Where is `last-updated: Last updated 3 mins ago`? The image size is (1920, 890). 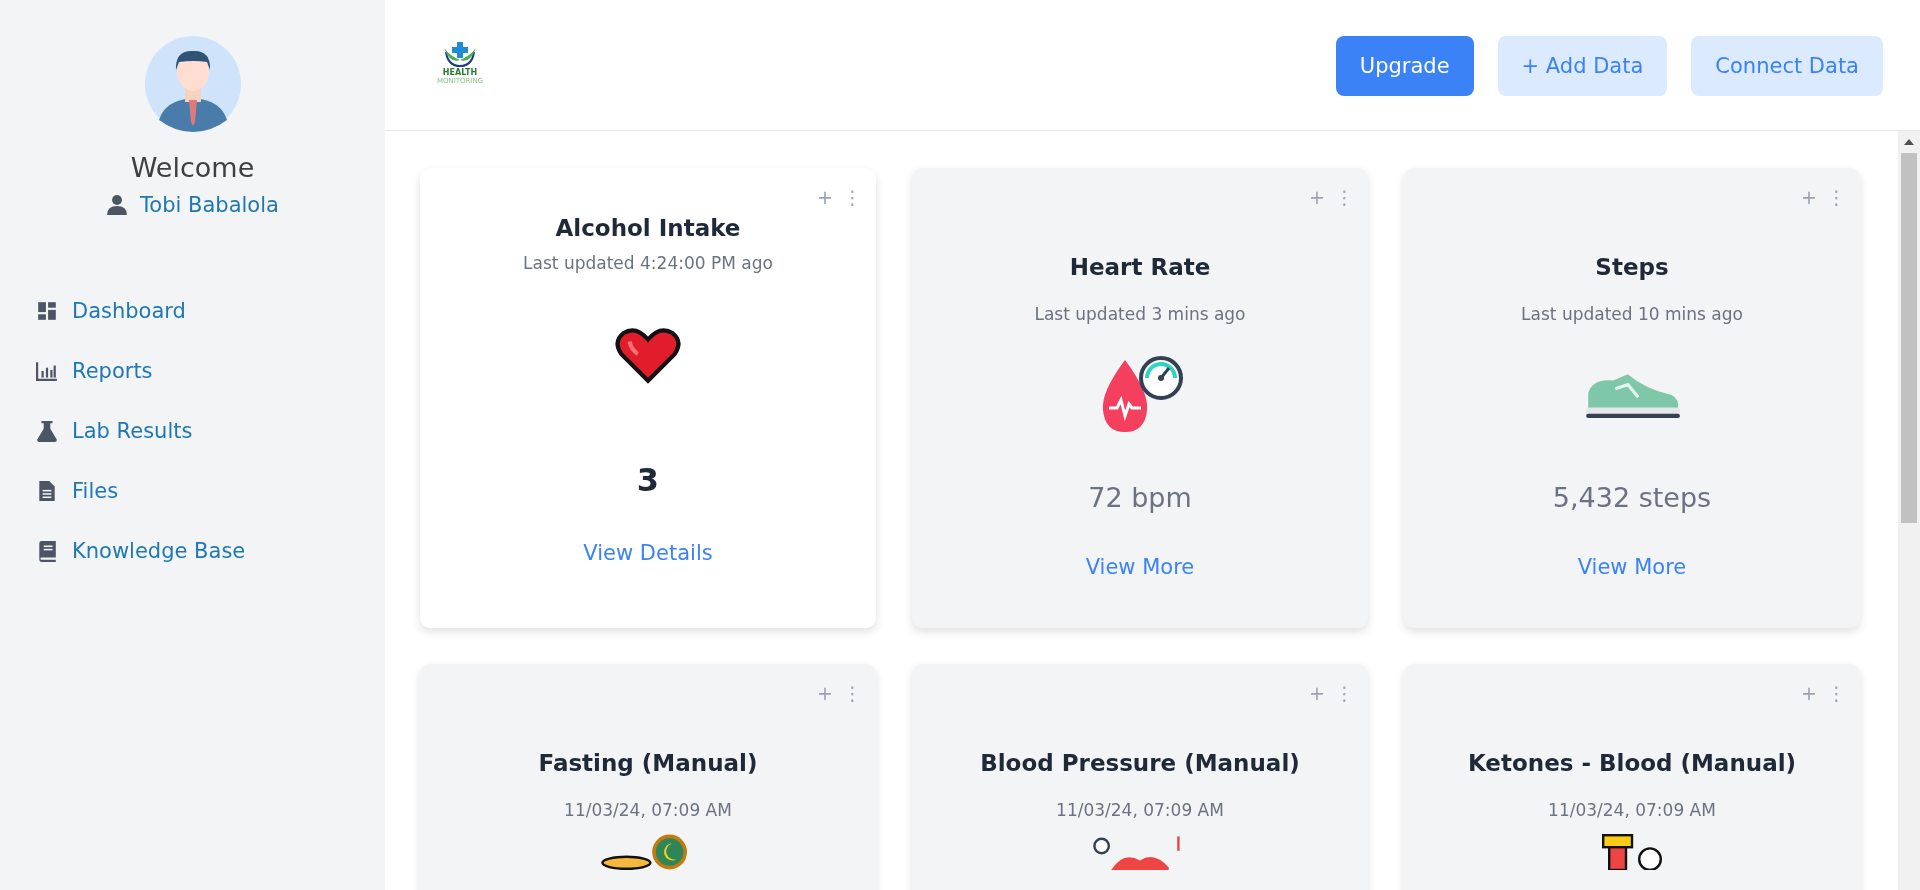
last-updated: Last updated 3 mins ago is located at coordinates (1140, 314).